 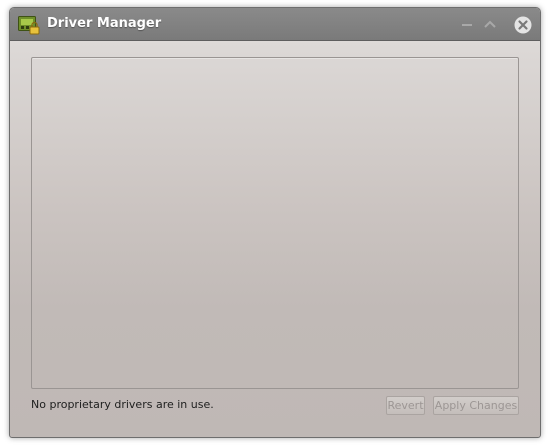 What do you see at coordinates (467, 24) in the screenshot?
I see `minimize-icon` at bounding box center [467, 24].